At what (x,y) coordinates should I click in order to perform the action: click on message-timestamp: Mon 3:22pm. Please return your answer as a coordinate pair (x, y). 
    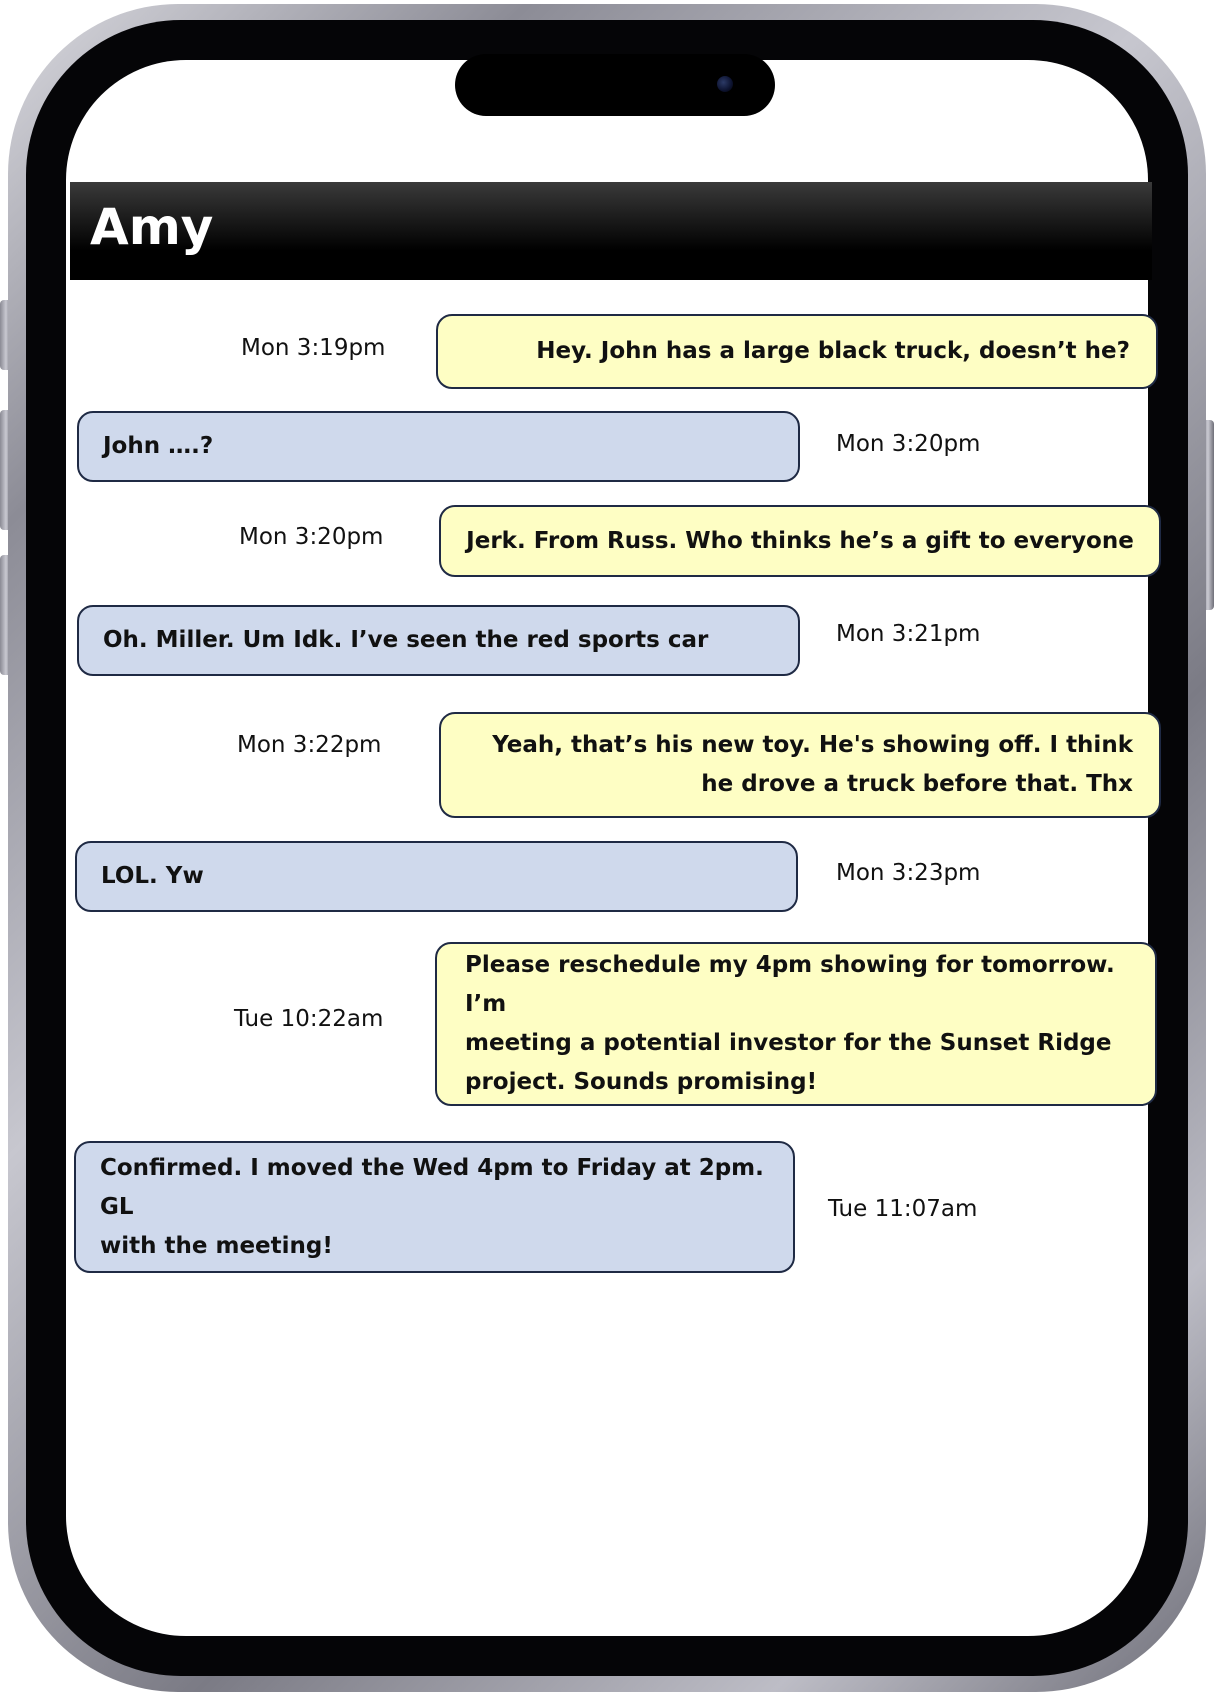
    Looking at the image, I should click on (309, 745).